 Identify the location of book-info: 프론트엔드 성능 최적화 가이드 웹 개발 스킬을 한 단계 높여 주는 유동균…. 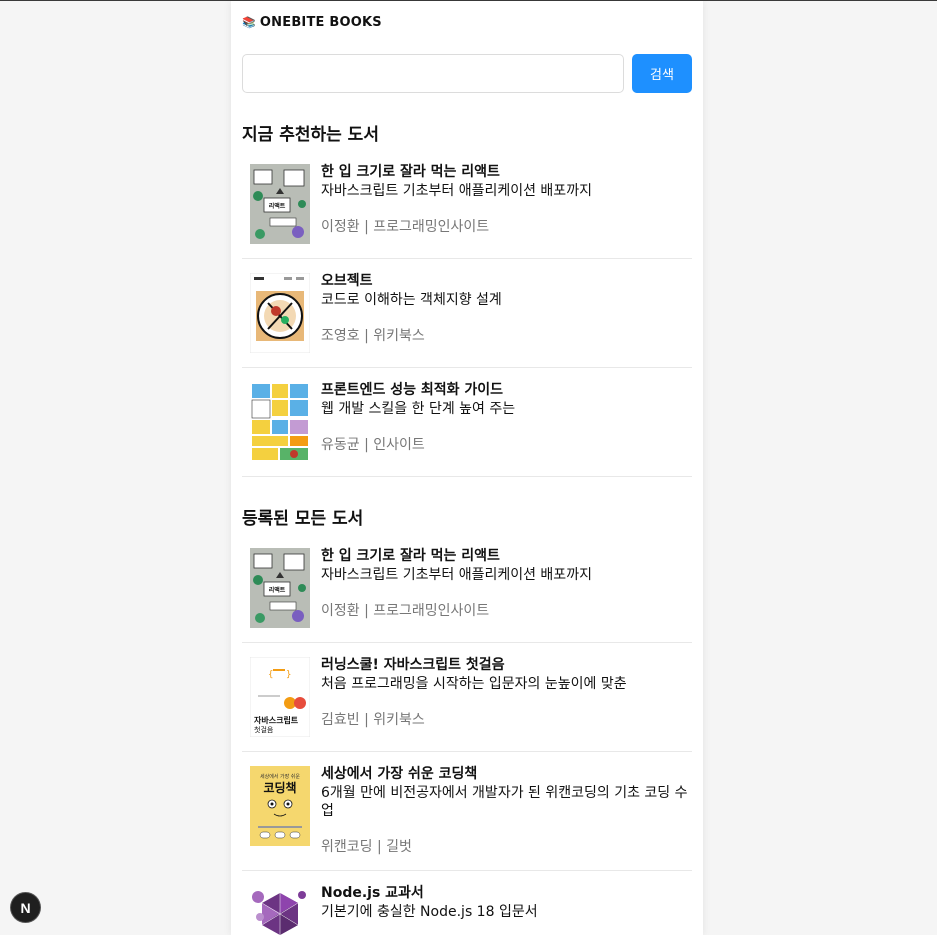
(418, 422).